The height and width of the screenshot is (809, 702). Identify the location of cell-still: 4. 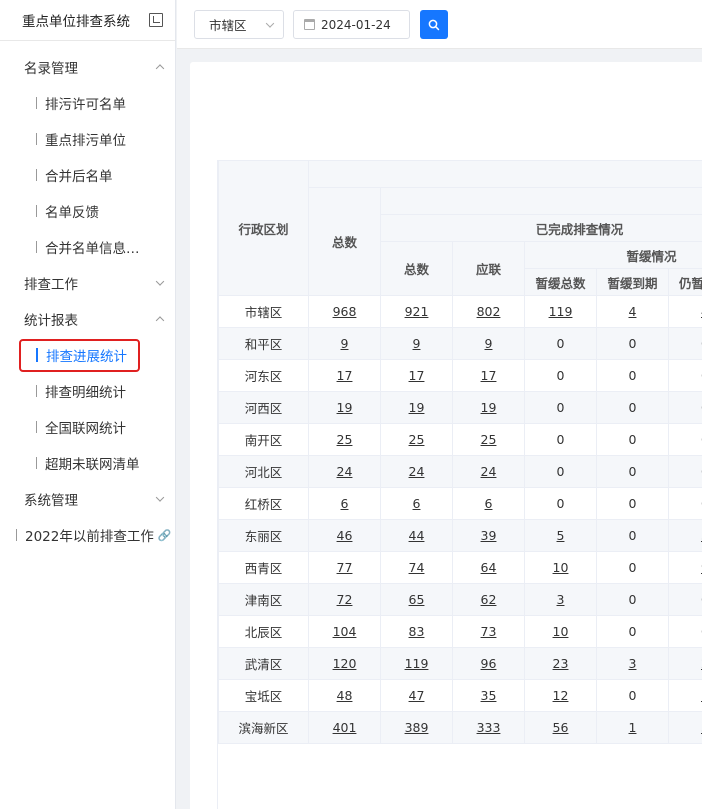
(684, 311).